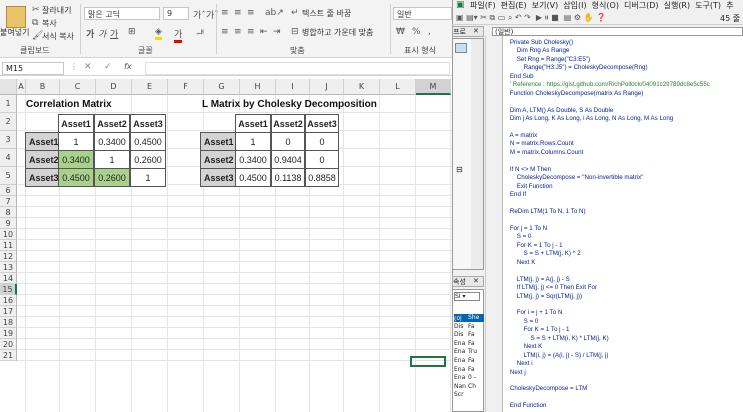  What do you see at coordinates (297, 68) in the screenshot?
I see `formula-input` at bounding box center [297, 68].